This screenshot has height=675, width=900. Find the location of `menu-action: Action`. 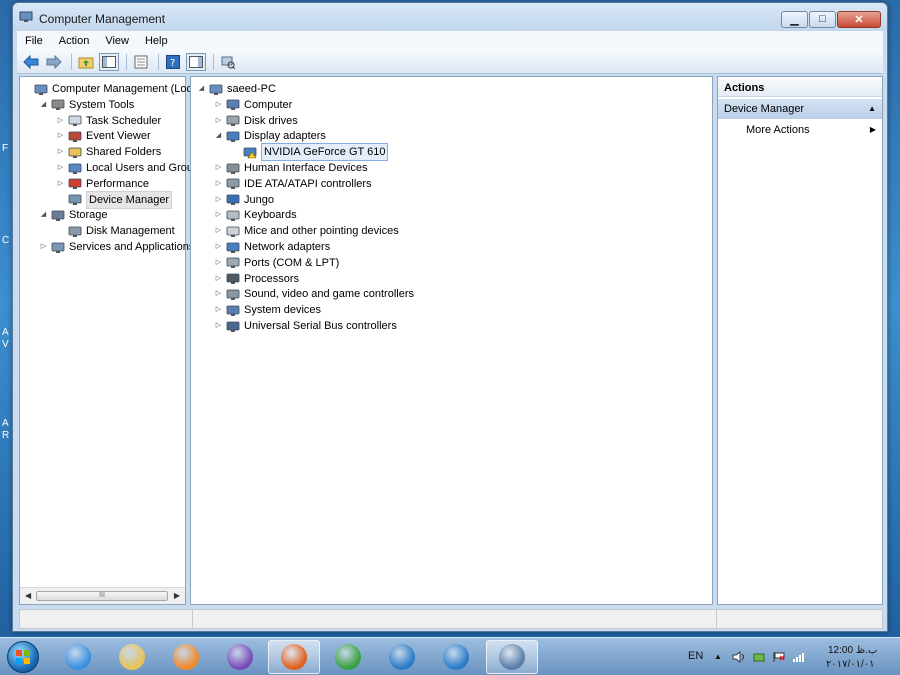

menu-action: Action is located at coordinates (74, 41).